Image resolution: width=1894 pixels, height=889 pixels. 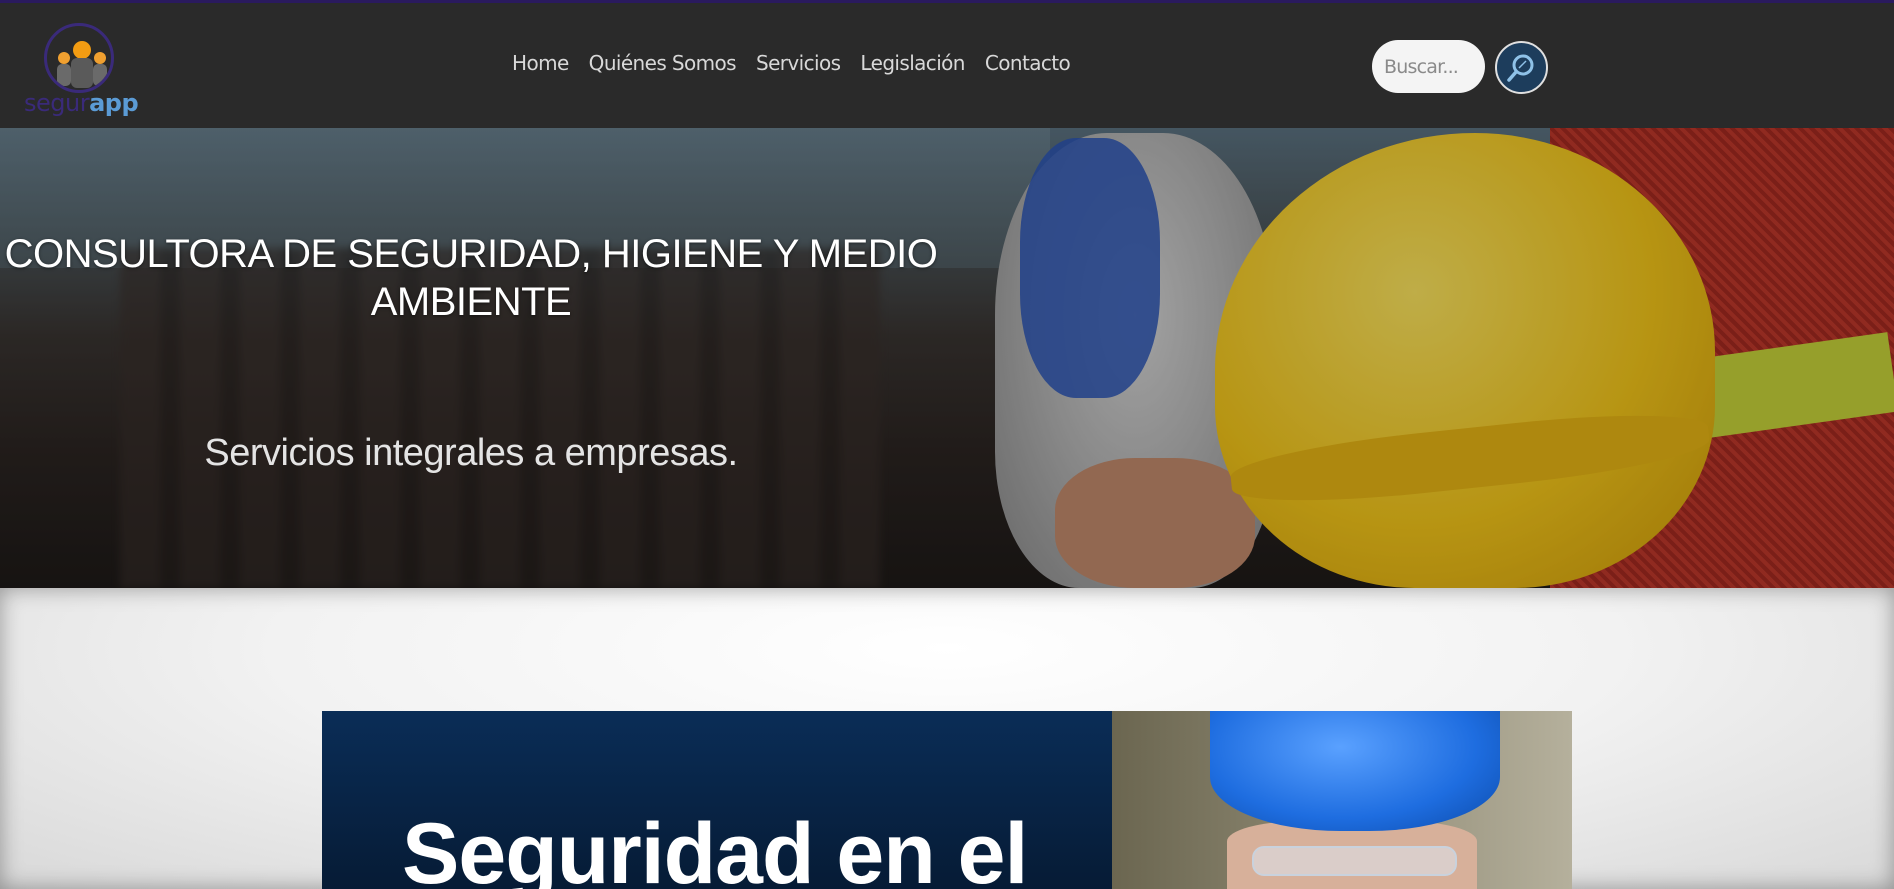 What do you see at coordinates (1428, 66) in the screenshot?
I see `search-input` at bounding box center [1428, 66].